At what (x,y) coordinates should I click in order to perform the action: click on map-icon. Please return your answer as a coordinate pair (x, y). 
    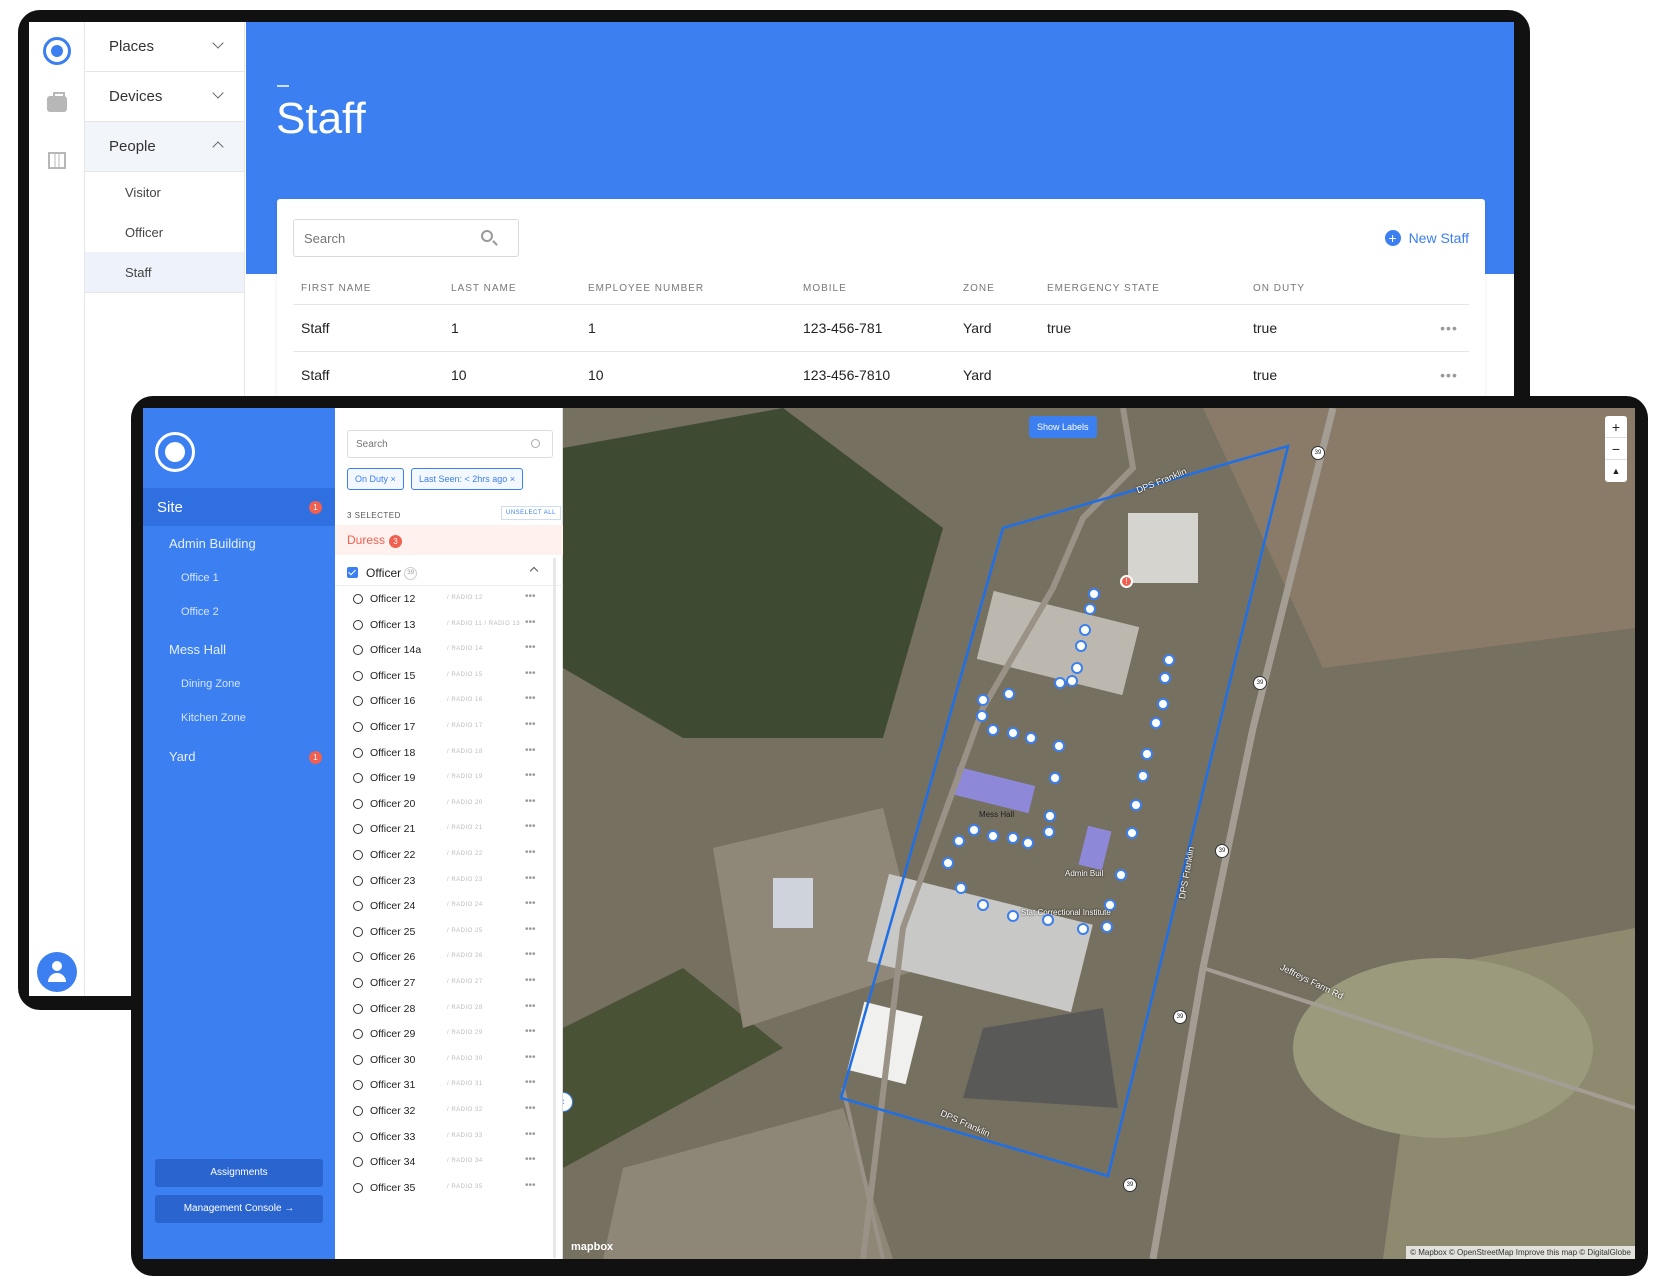
    Looking at the image, I should click on (57, 160).